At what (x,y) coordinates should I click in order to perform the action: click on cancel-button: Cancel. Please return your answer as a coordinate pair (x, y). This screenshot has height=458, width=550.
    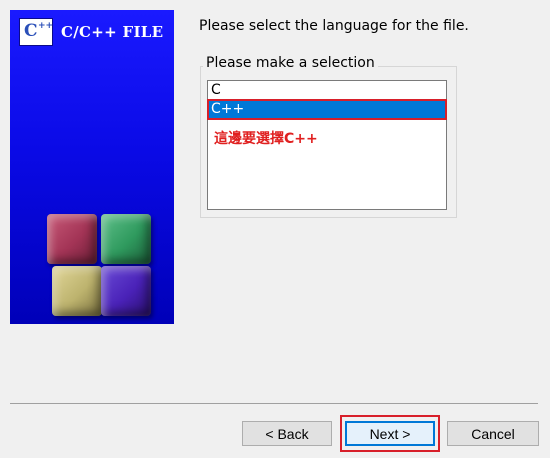
    Looking at the image, I should click on (493, 433).